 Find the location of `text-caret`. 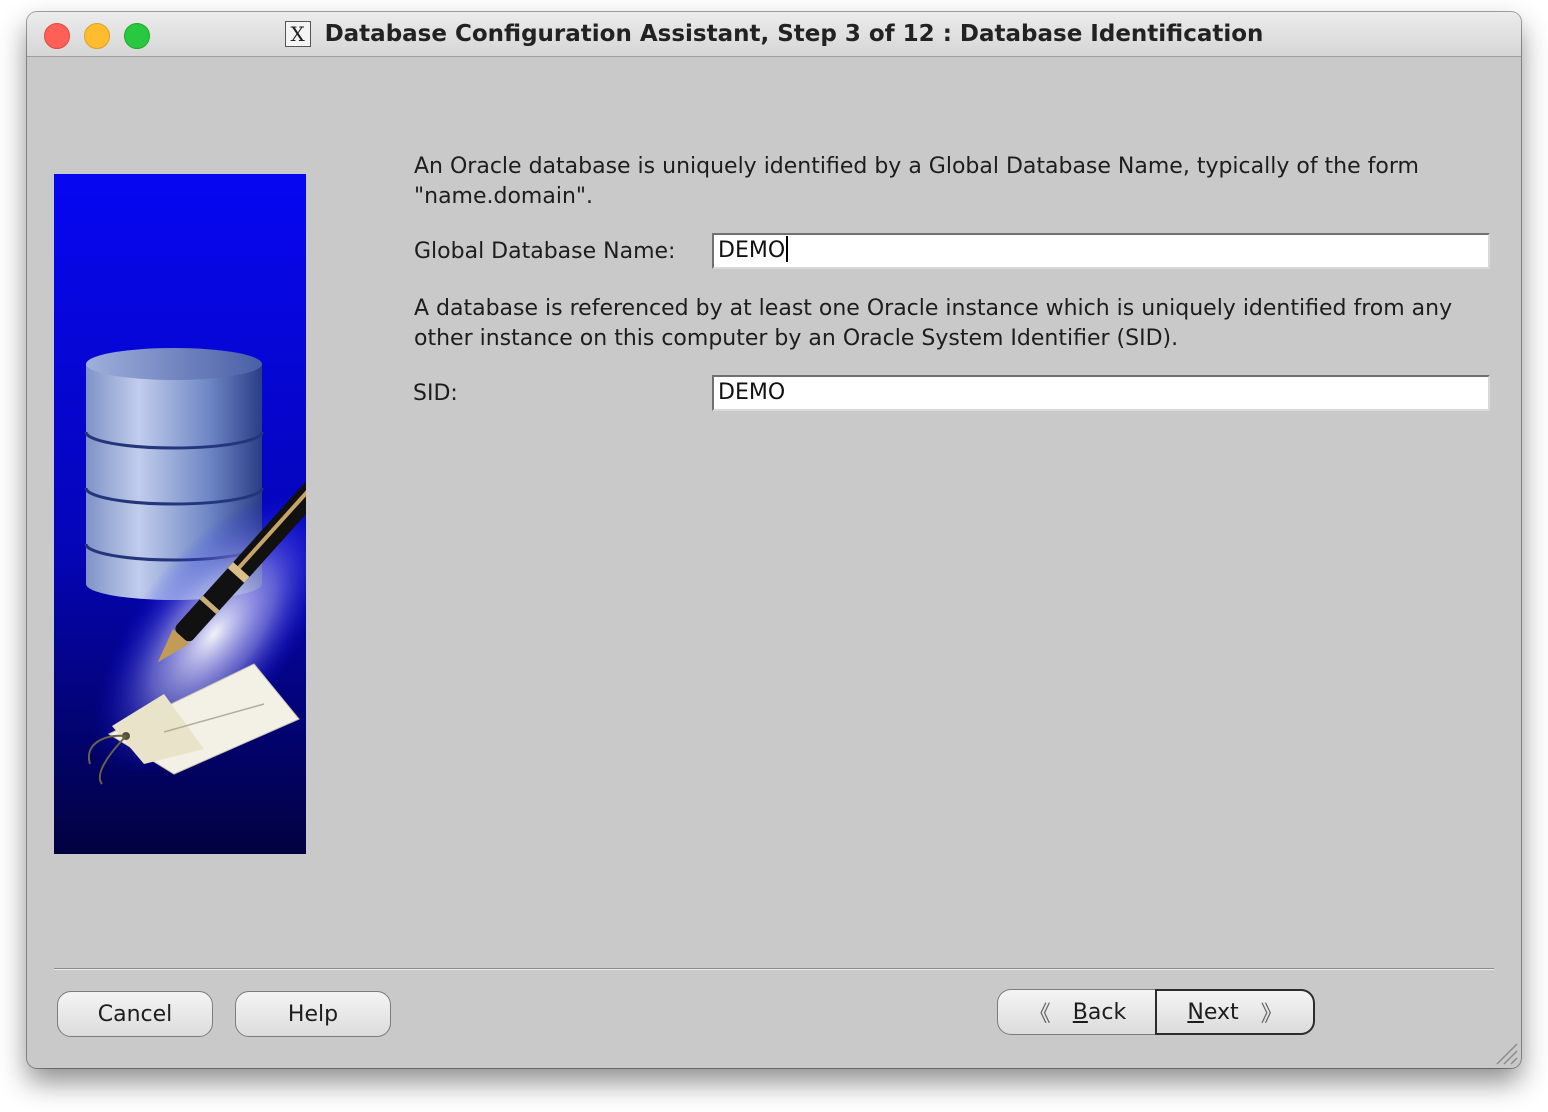

text-caret is located at coordinates (787, 249).